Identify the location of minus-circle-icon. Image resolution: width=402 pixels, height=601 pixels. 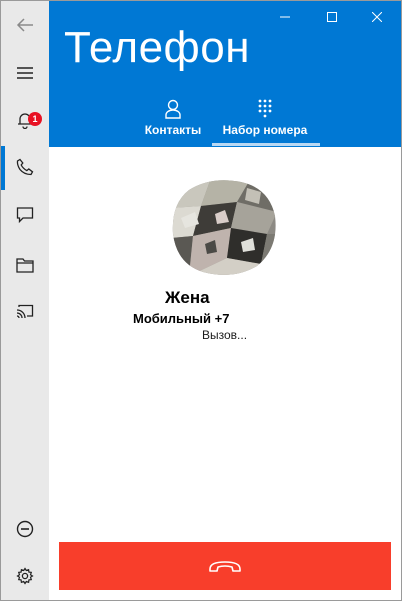
(25, 529).